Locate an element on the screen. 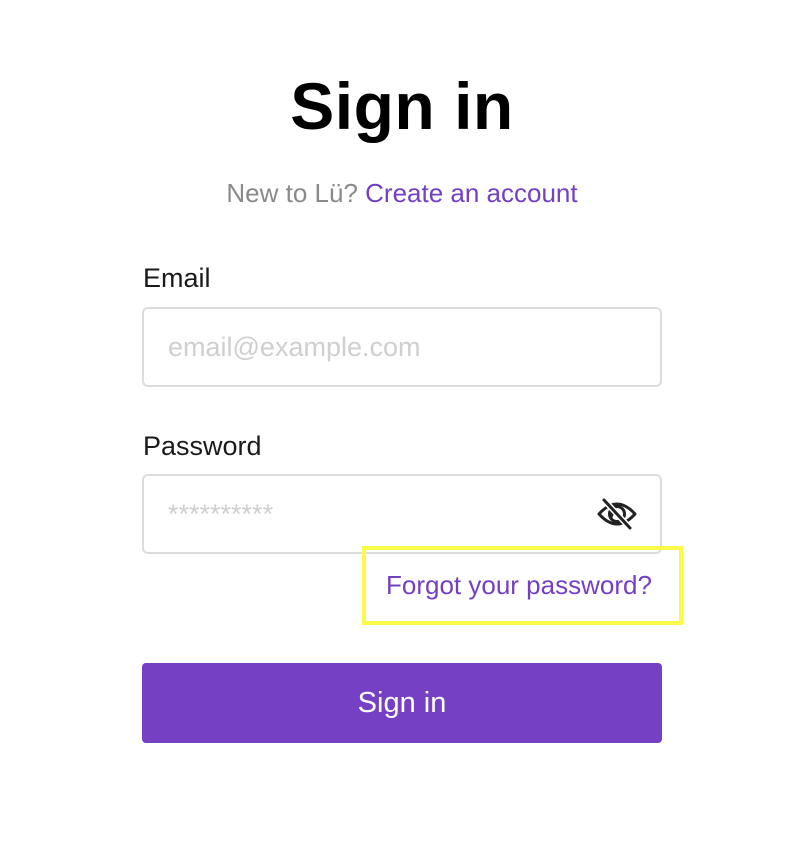  signup-prompt: New to Lü? Create an account is located at coordinates (402, 193).